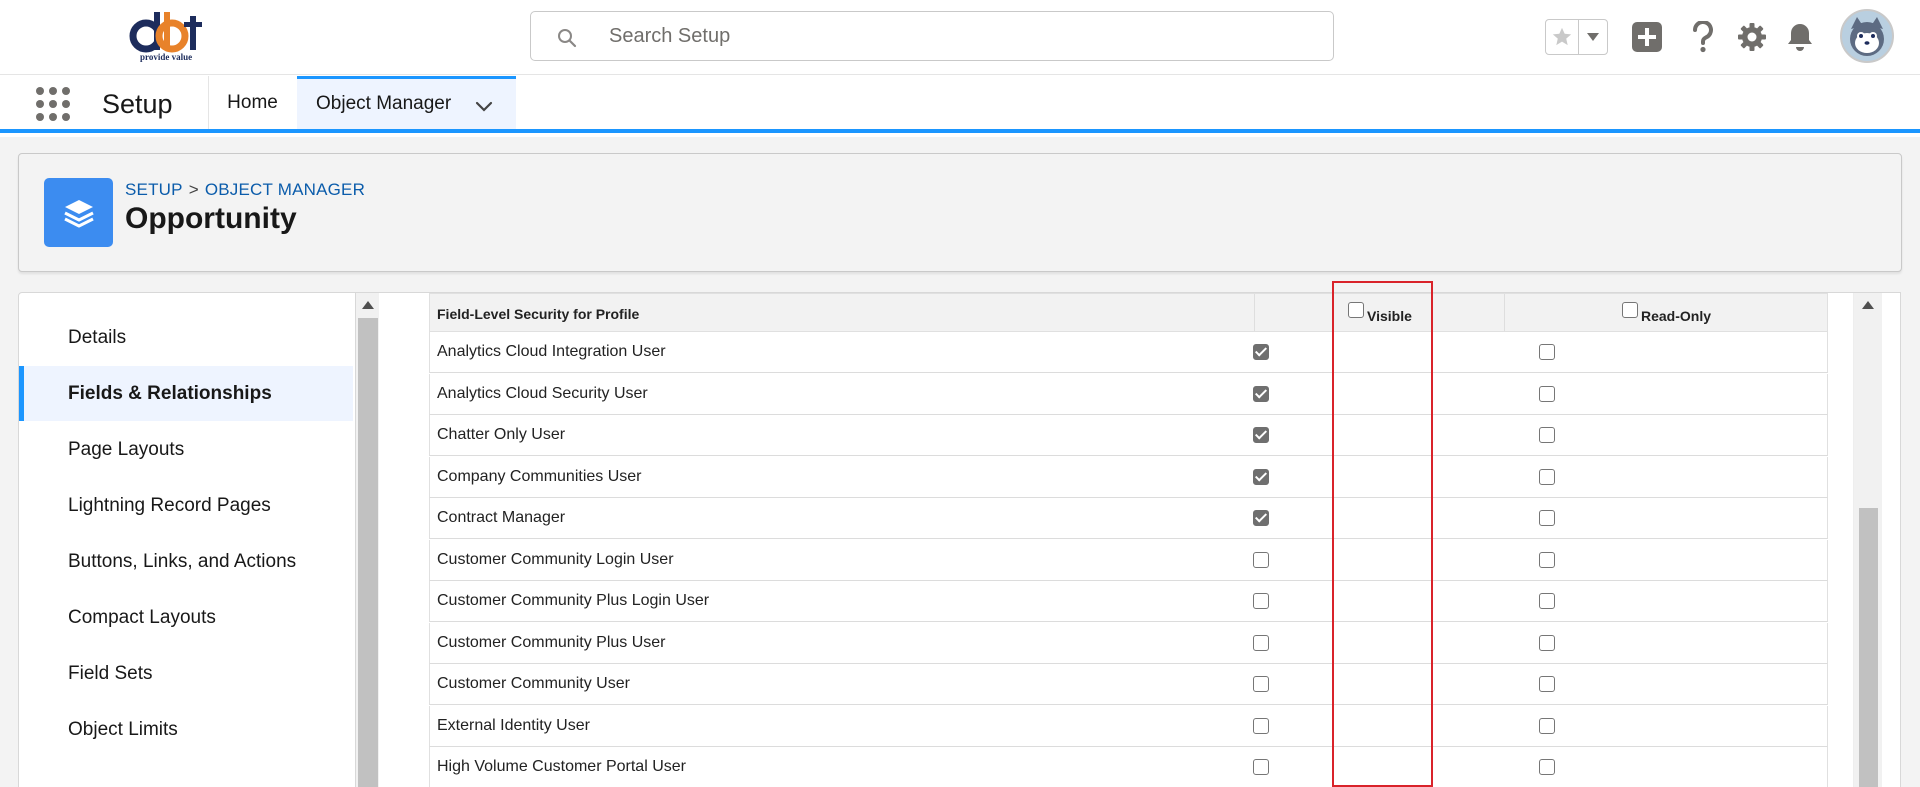  Describe the element at coordinates (1867, 36) in the screenshot. I see `user-avatar` at that location.